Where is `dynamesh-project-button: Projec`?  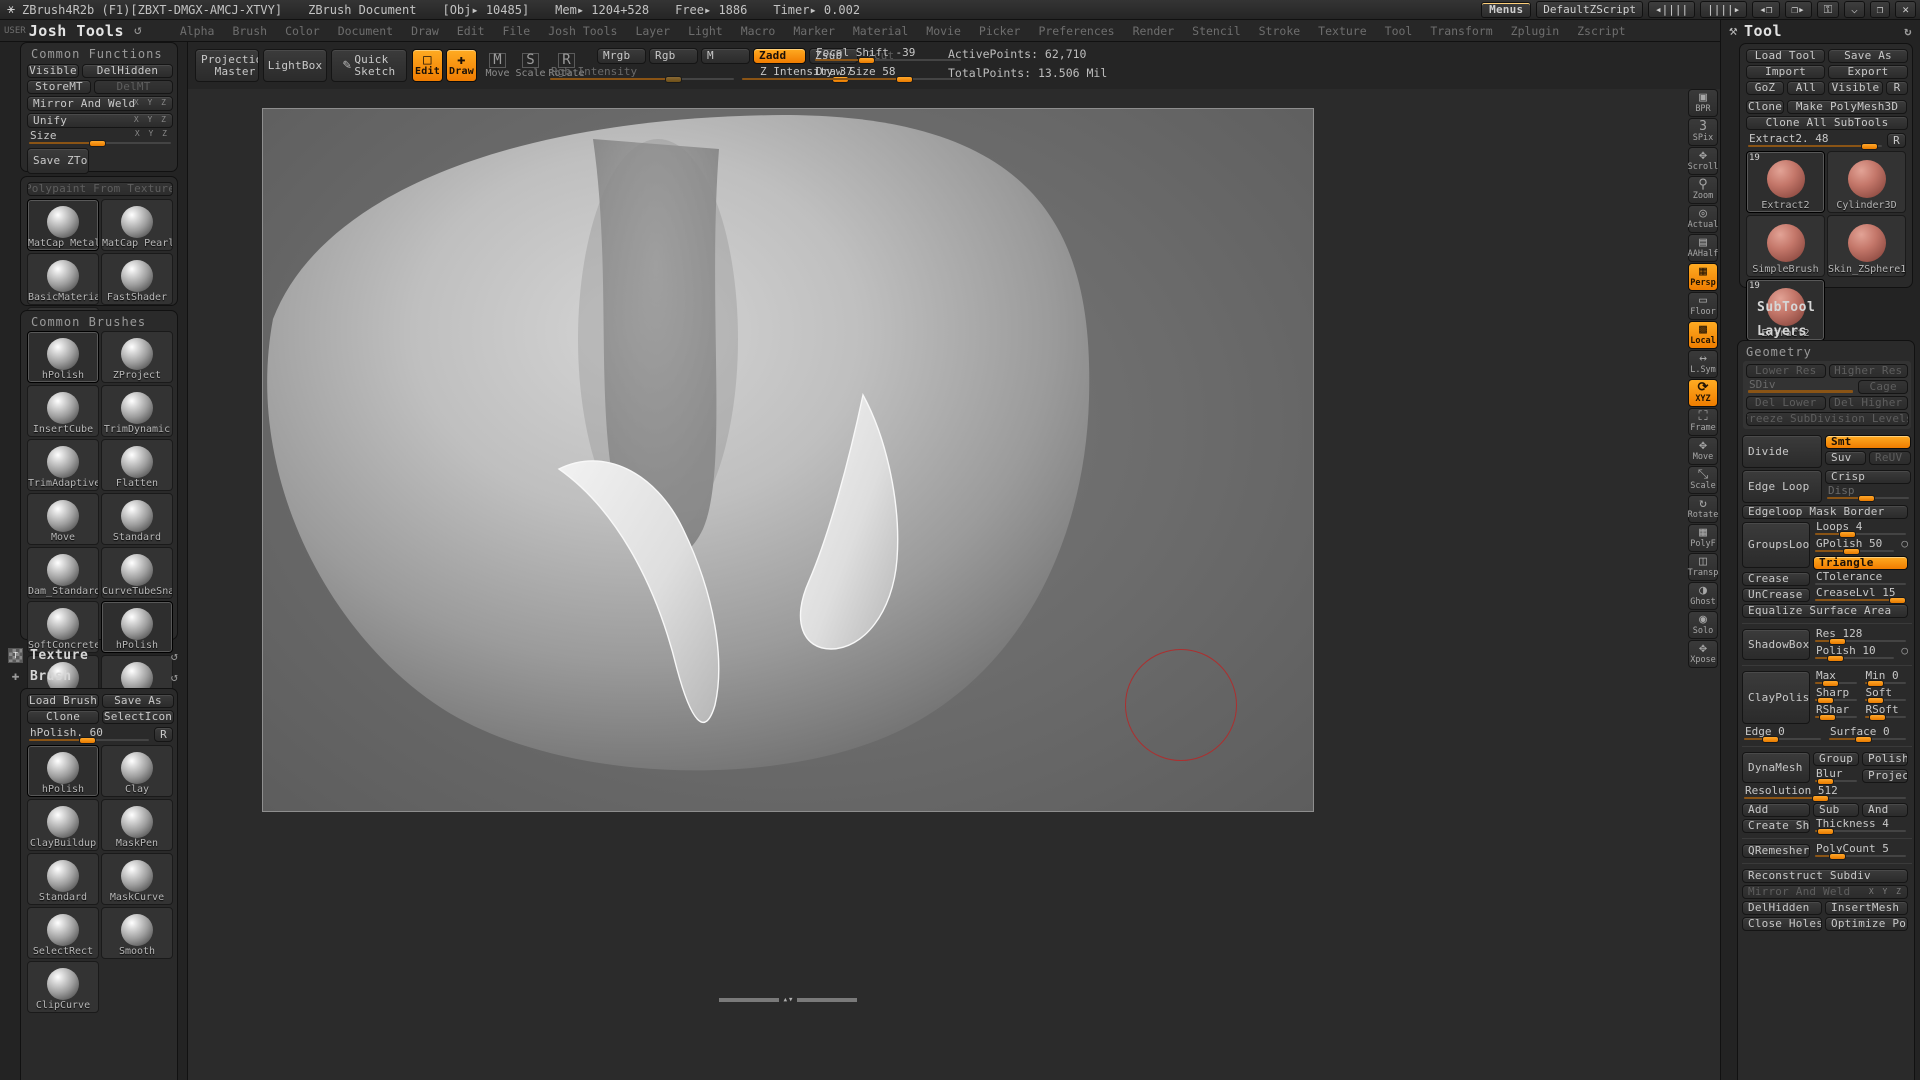 dynamesh-project-button: Projec is located at coordinates (1885, 776).